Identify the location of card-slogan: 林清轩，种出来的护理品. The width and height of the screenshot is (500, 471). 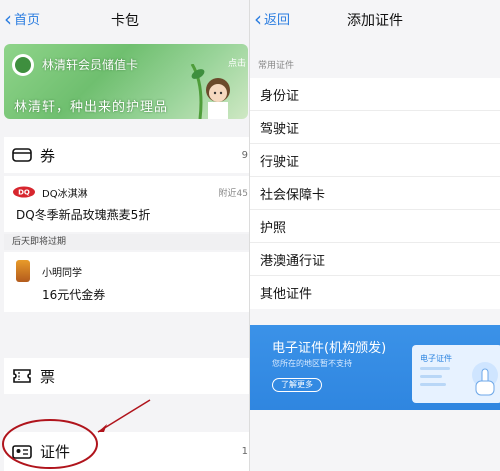
(91, 107).